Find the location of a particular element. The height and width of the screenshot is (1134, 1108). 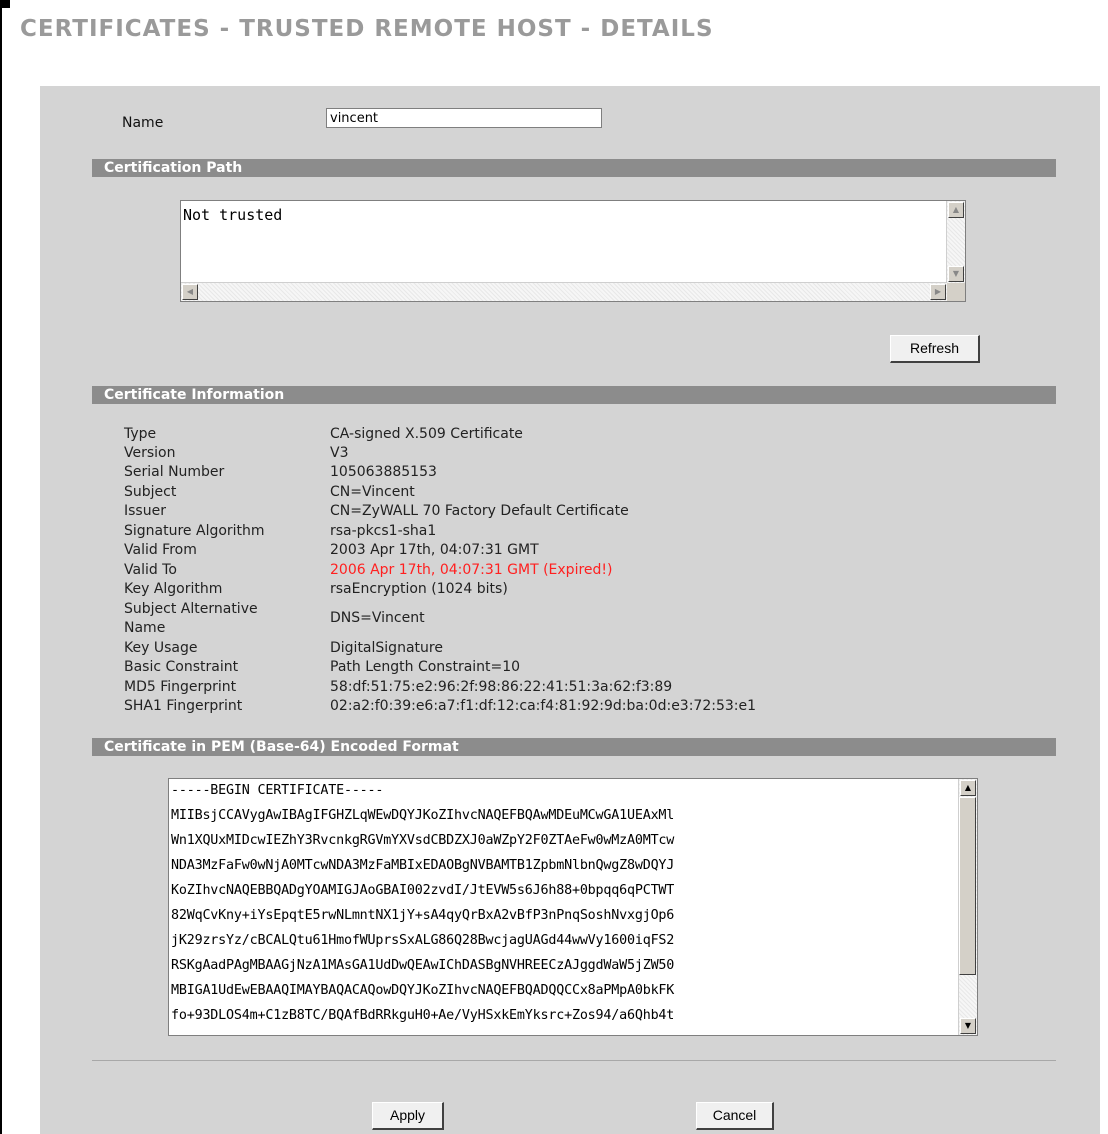

info-value-signature-algorithm: rsa-pkcs1-sha1 is located at coordinates (383, 531).